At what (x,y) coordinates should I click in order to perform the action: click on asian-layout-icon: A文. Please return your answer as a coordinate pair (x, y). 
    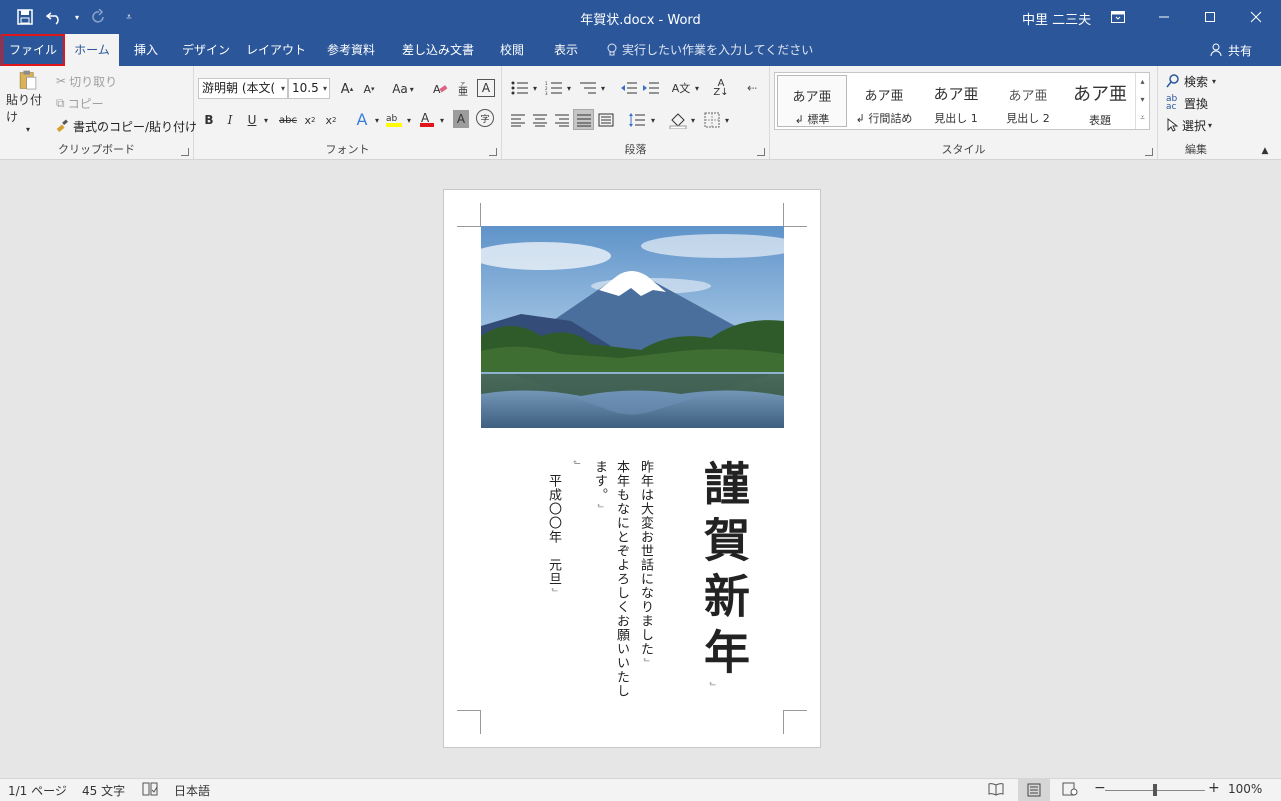
    Looking at the image, I should click on (681, 88).